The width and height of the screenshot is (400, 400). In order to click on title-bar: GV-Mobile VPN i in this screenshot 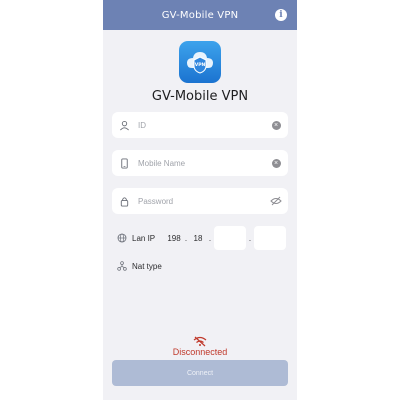, I will do `click(200, 15)`.